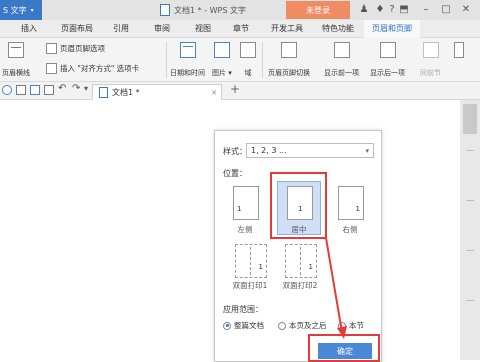 This screenshot has height=362, width=480. Describe the element at coordinates (235, 173) in the screenshot. I see `position-label: 位置：` at that location.